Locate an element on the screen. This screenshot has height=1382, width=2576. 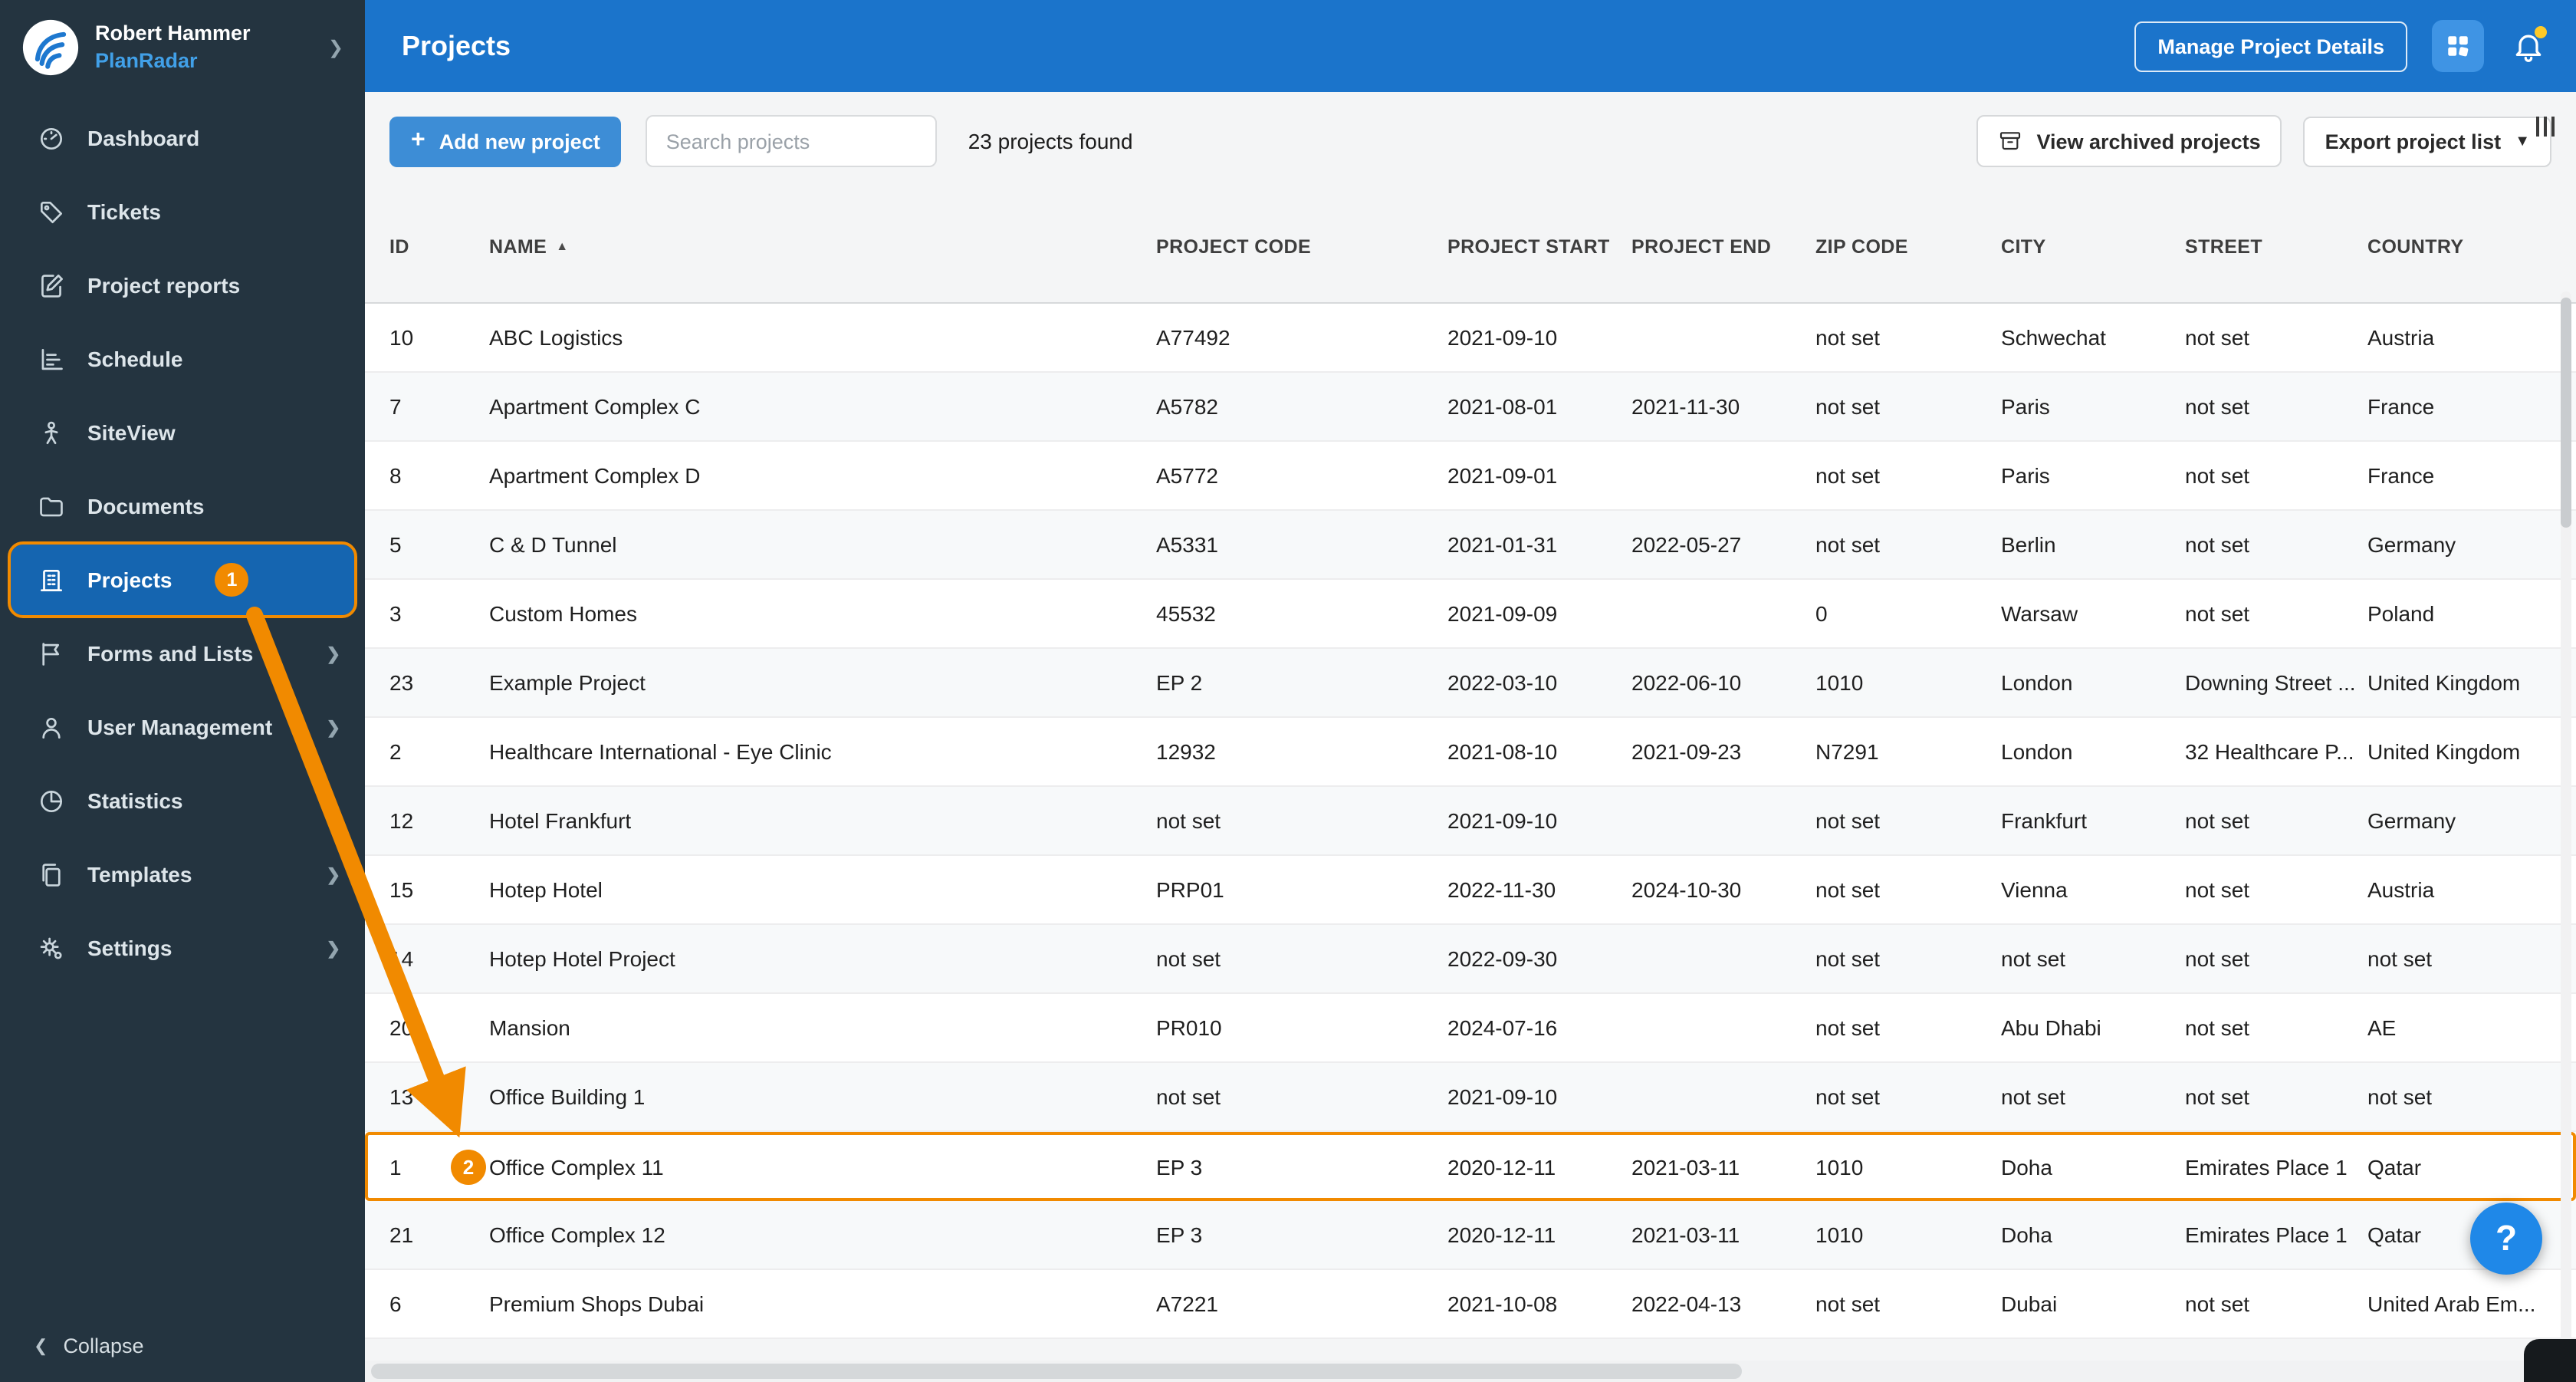
column-header-id: ID is located at coordinates (439, 246).